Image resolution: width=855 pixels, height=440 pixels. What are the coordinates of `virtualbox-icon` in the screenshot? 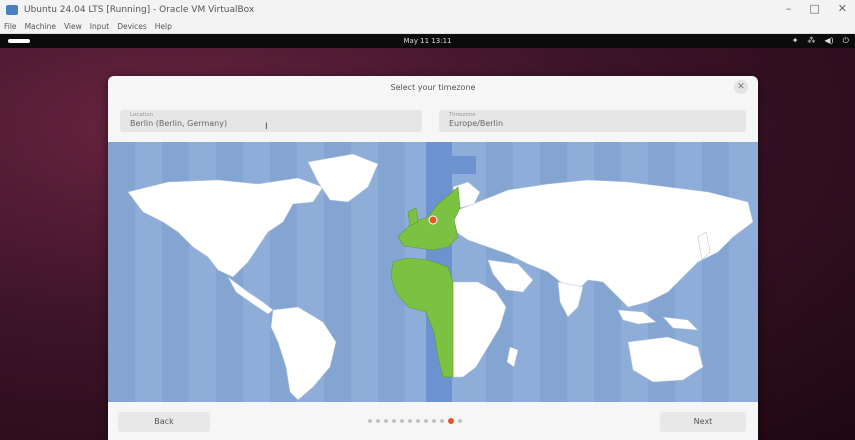 It's located at (12, 10).